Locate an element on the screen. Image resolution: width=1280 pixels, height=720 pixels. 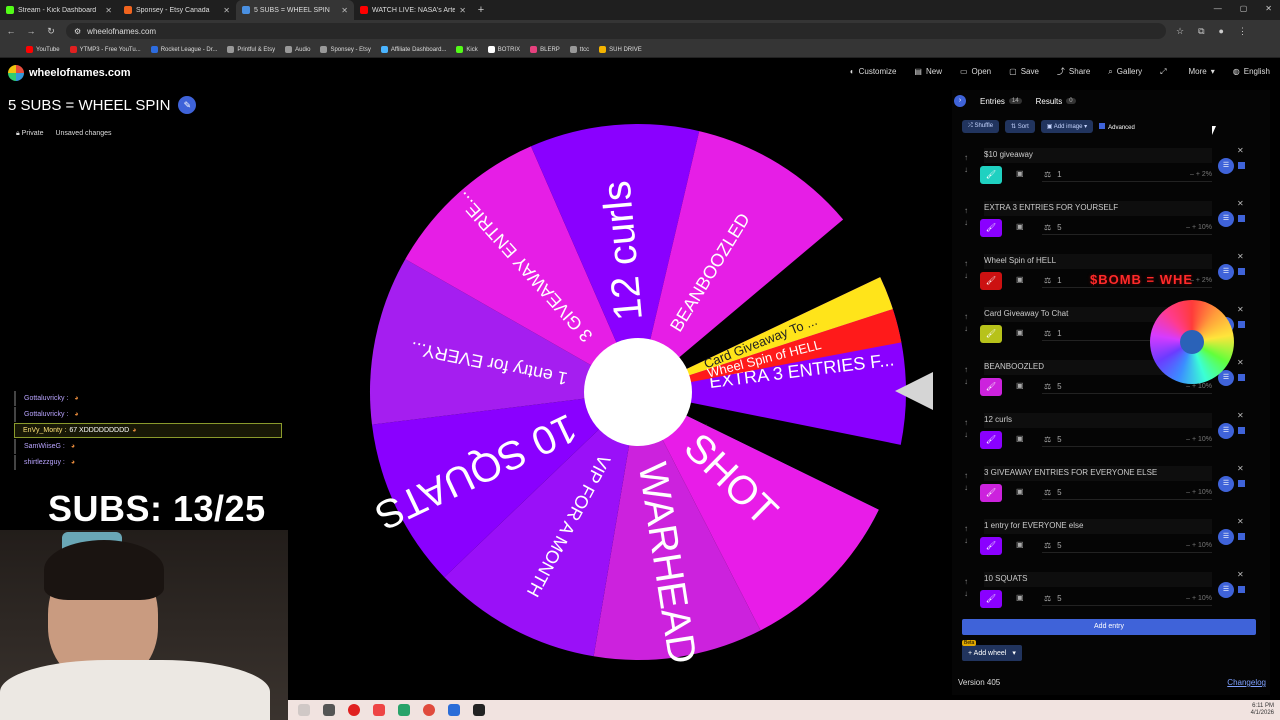
menu-save-button: ▢ Save is located at coordinates (1024, 71).